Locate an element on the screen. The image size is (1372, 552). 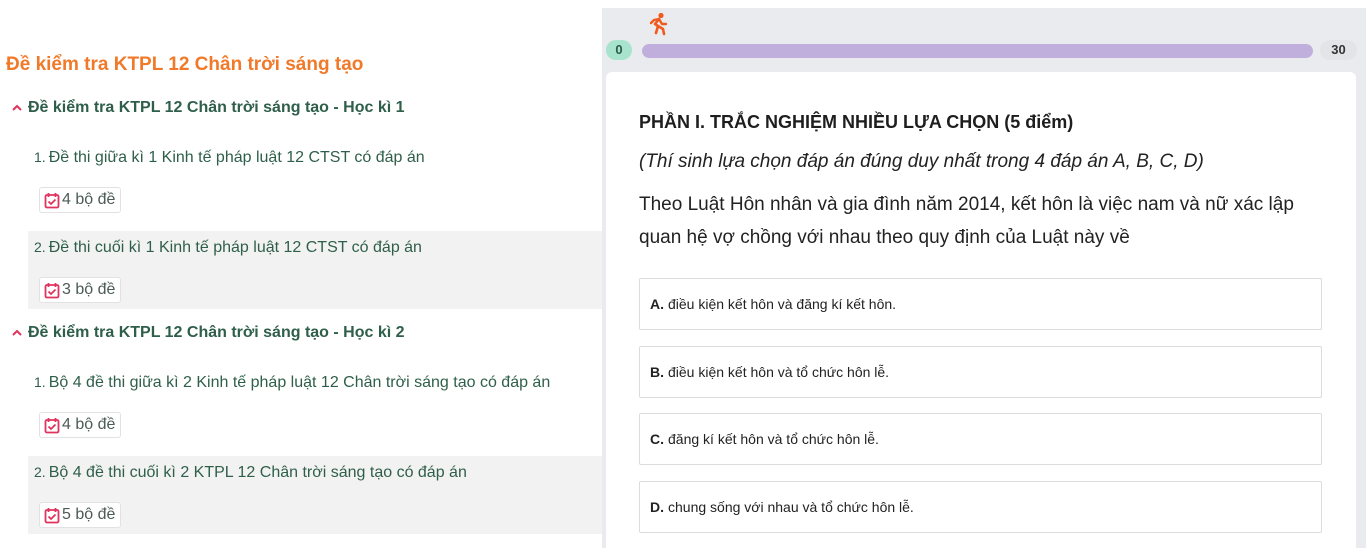
option-letter: A. is located at coordinates (657, 304).